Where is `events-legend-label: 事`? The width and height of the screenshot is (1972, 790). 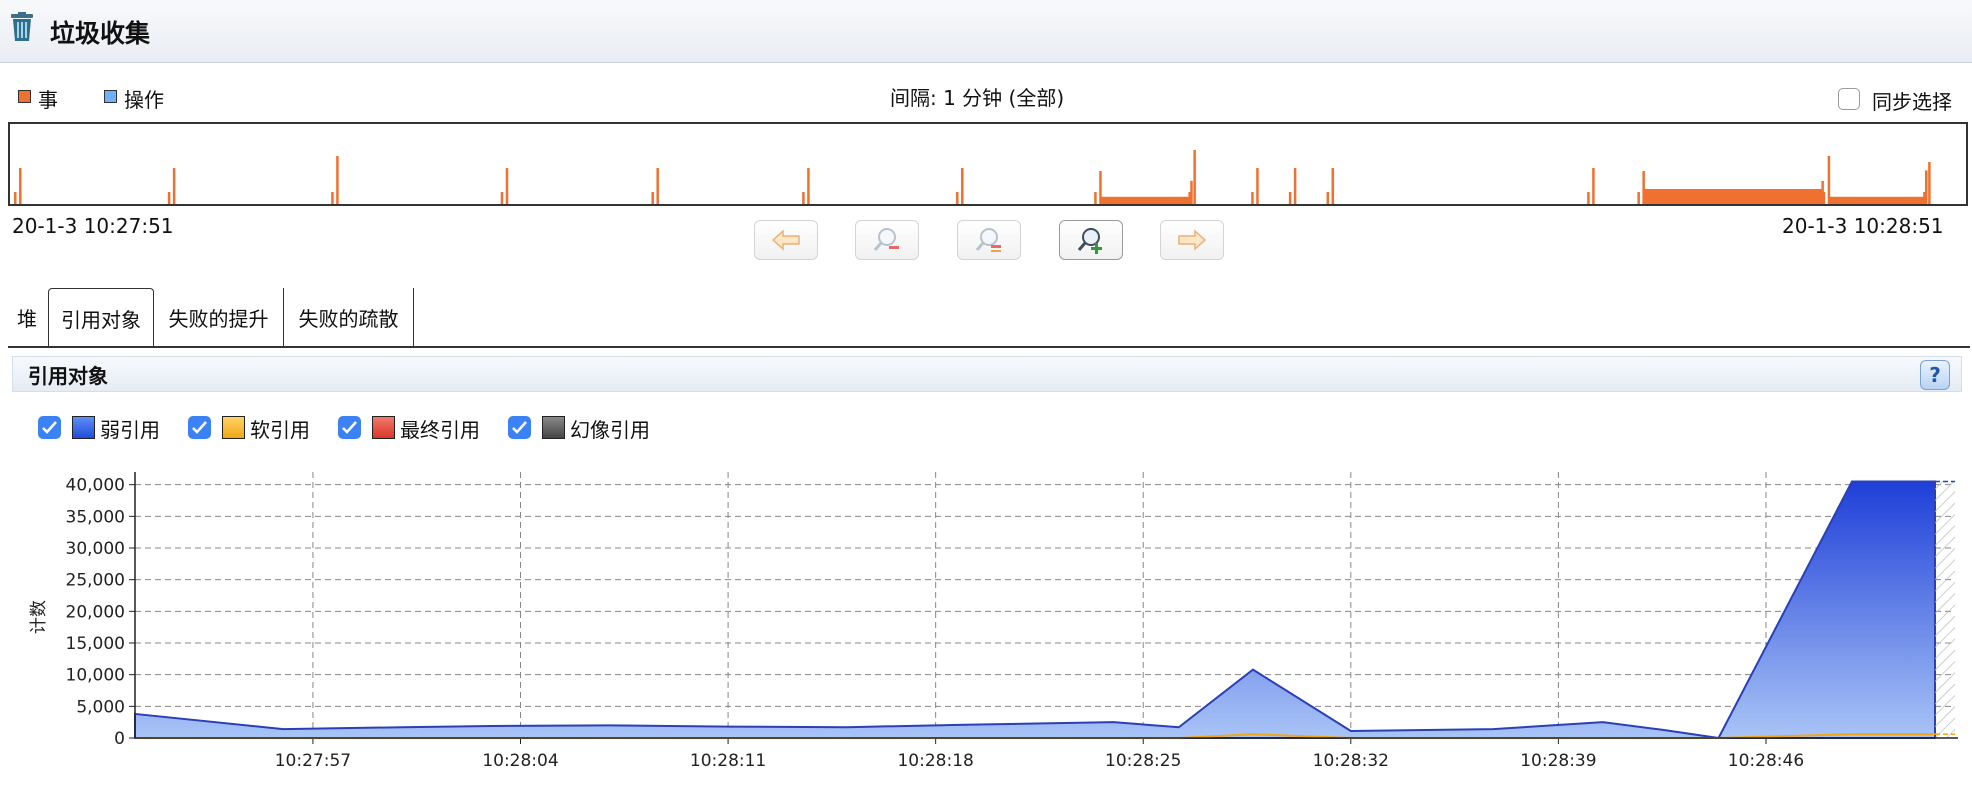 events-legend-label: 事 is located at coordinates (48, 100).